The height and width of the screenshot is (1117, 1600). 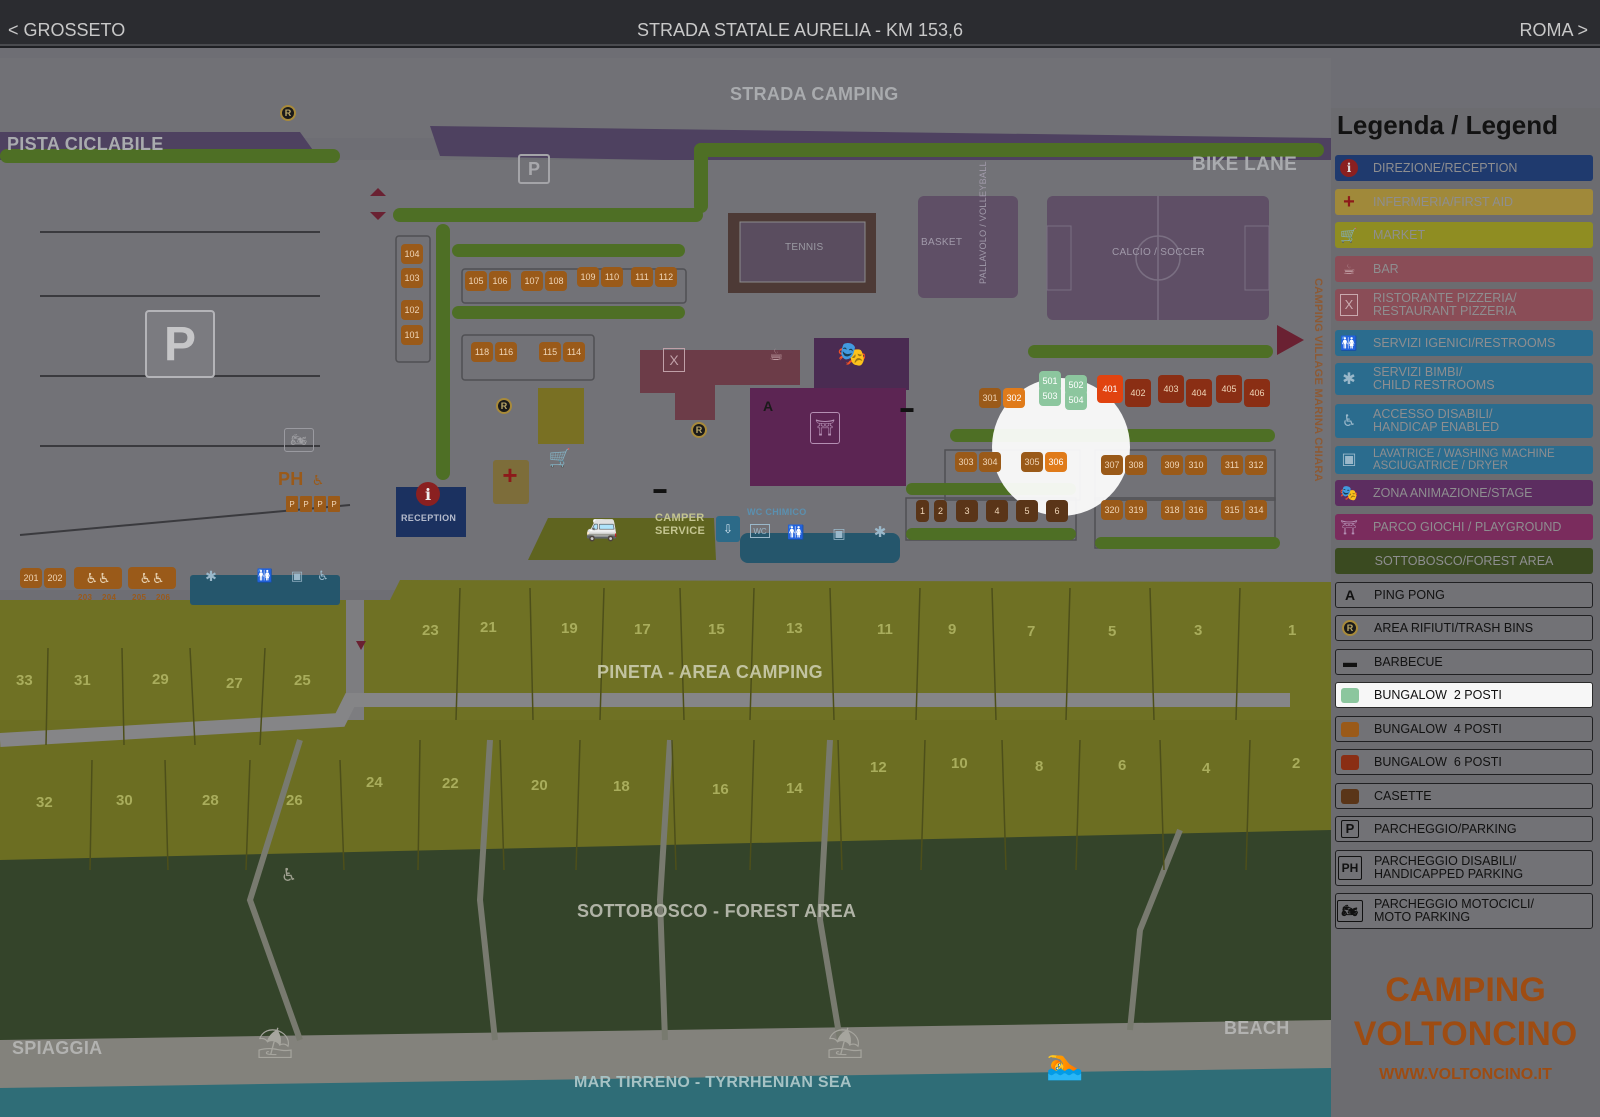 I want to click on bungalow-4-unit: 314, so click(x=1256, y=510).